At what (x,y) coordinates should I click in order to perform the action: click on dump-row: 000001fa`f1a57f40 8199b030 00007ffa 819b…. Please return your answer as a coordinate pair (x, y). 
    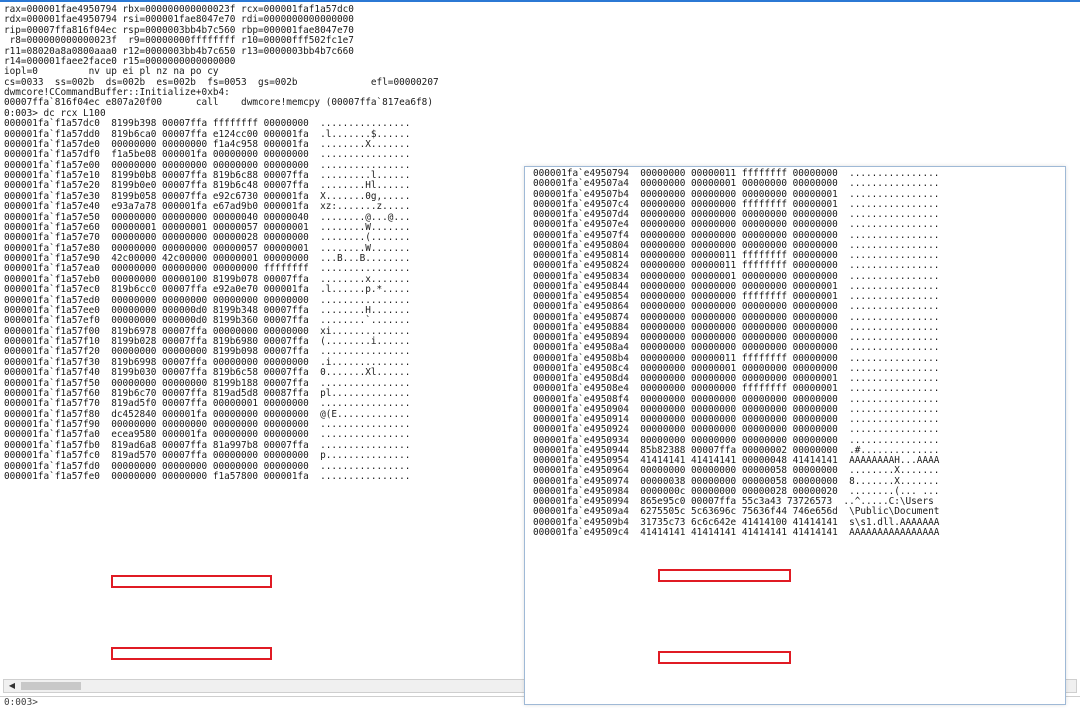
    Looking at the image, I should click on (207, 373).